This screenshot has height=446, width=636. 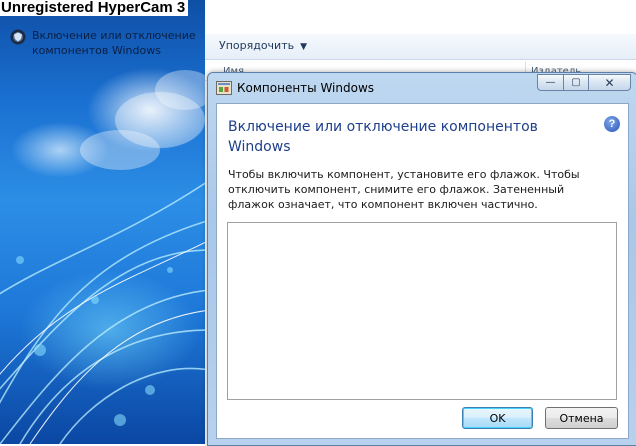 I want to click on close-icon: ✕, so click(x=609, y=82).